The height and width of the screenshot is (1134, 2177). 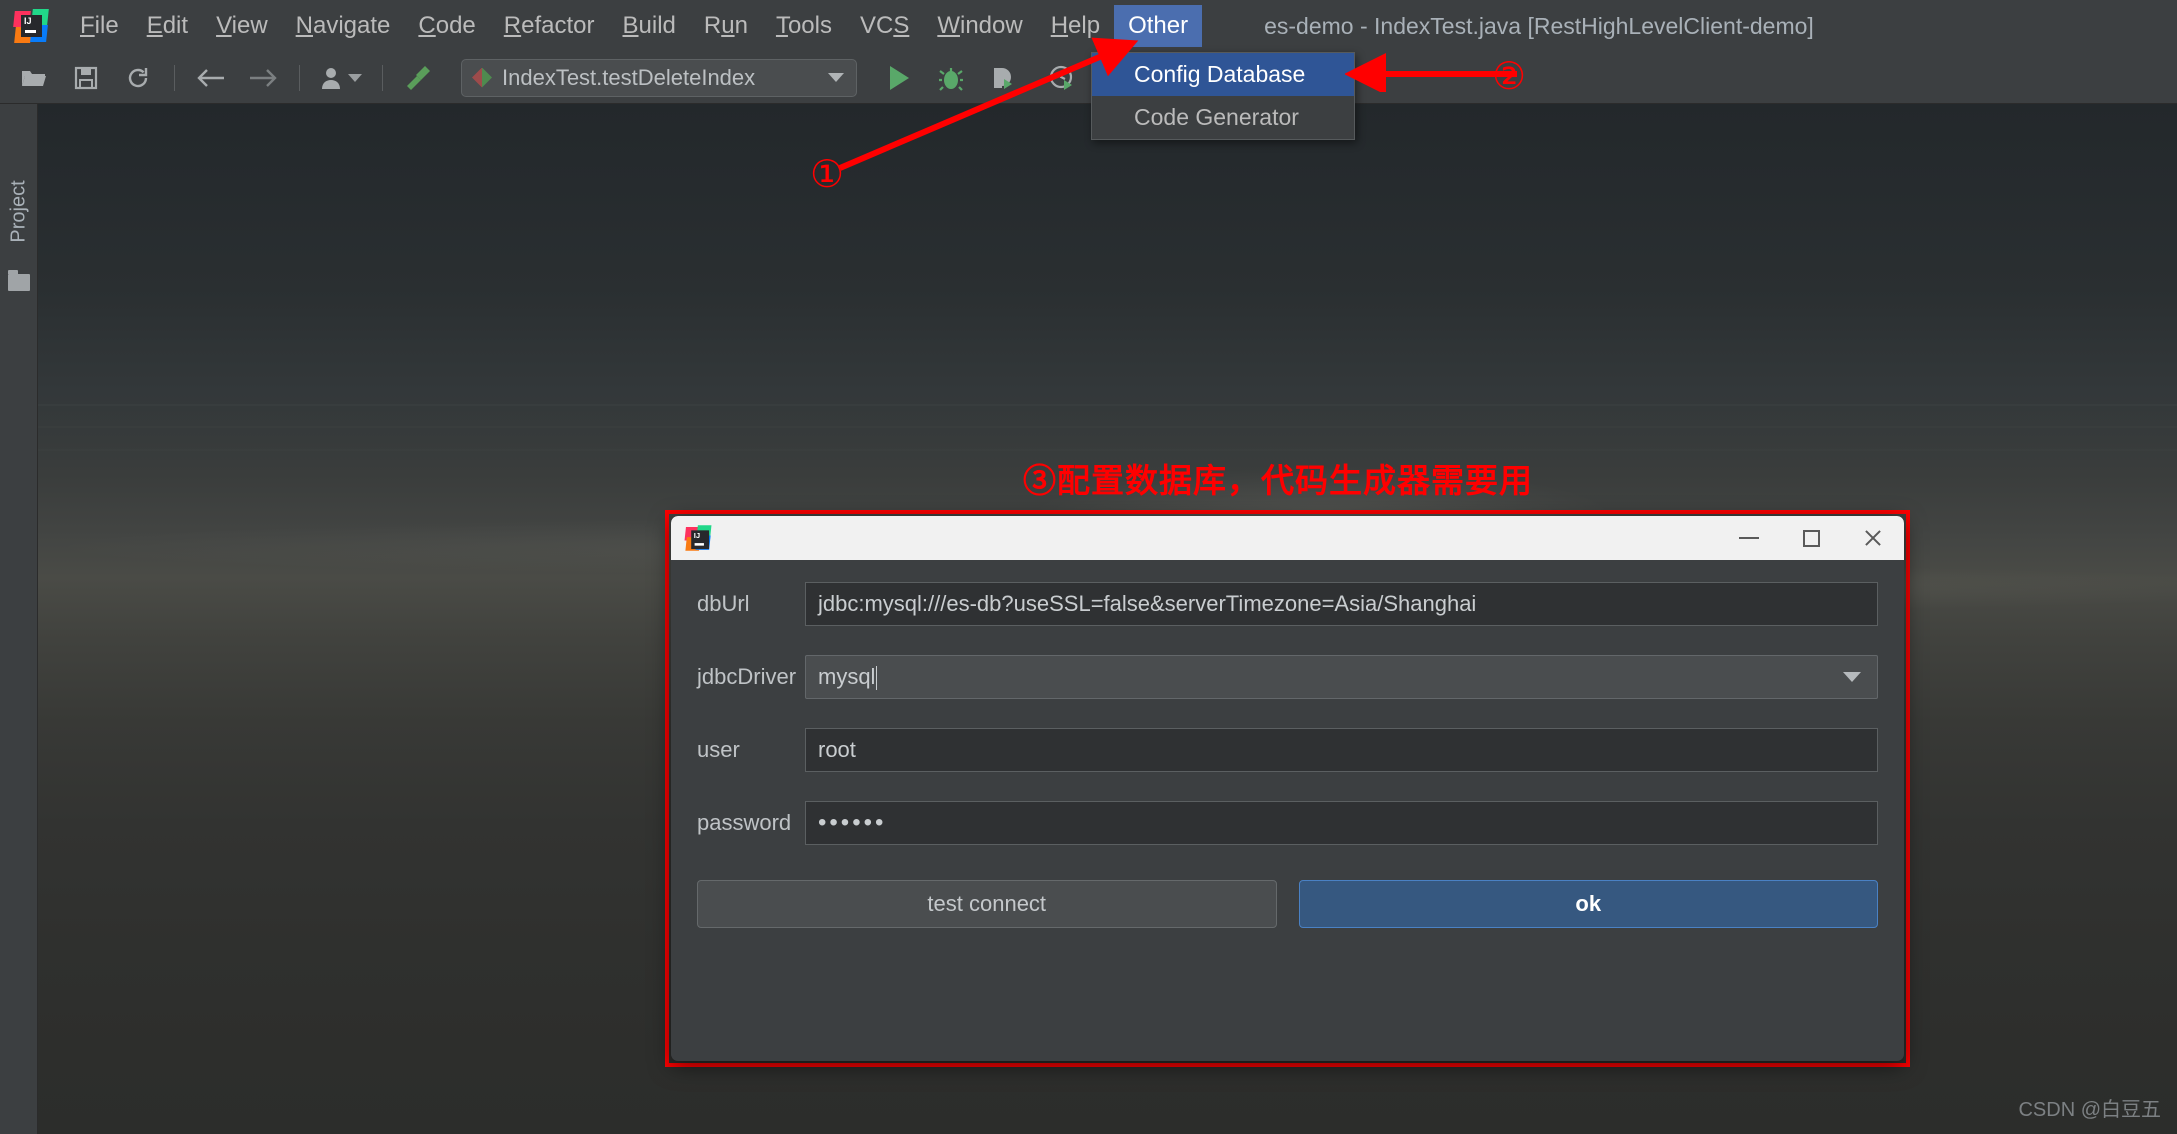 I want to click on field-row-password: password ••••••, so click(x=1287, y=823).